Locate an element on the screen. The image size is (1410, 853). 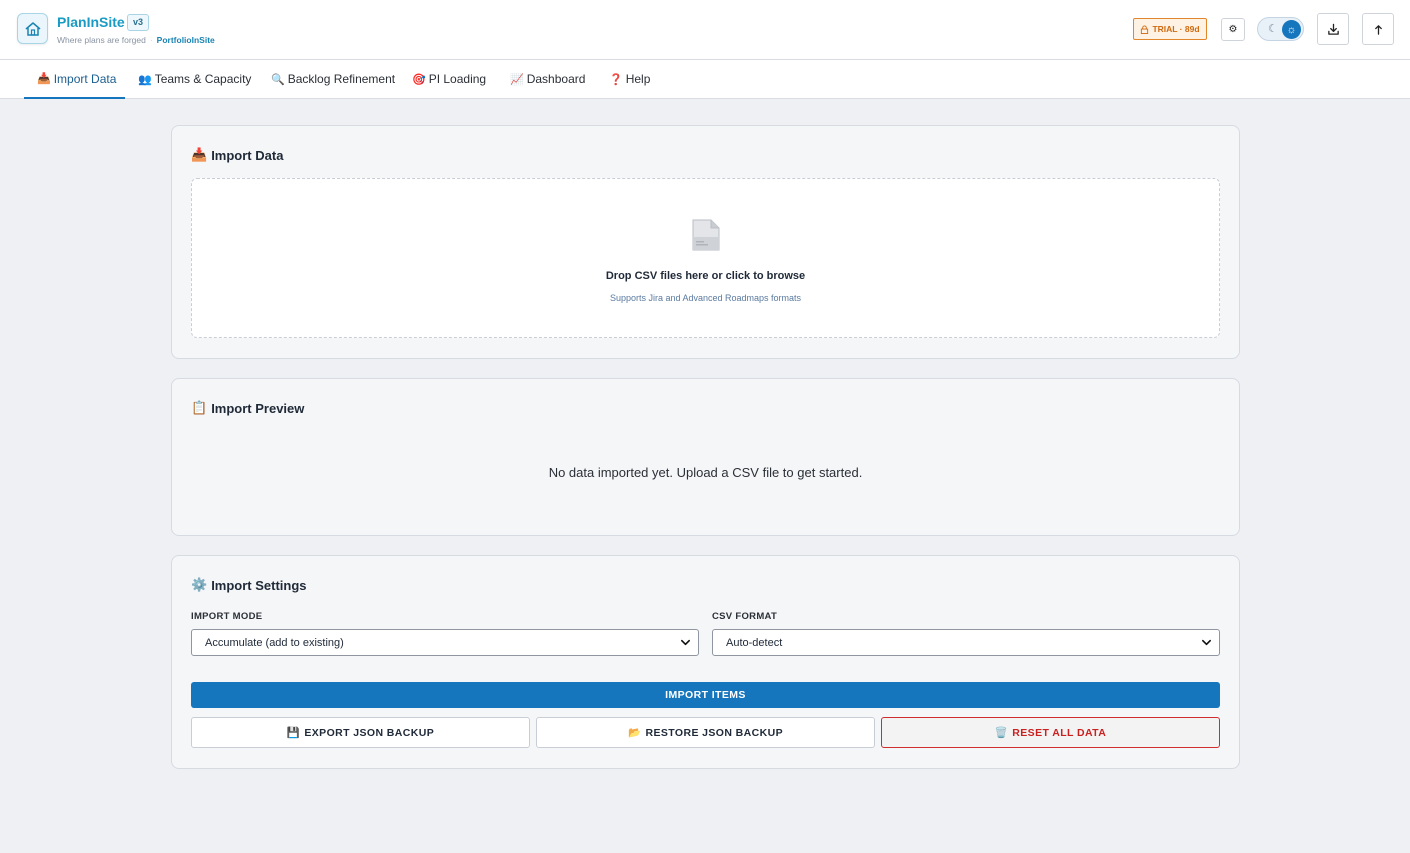
trial-label: TRIAL · 89d is located at coordinates (1176, 29).